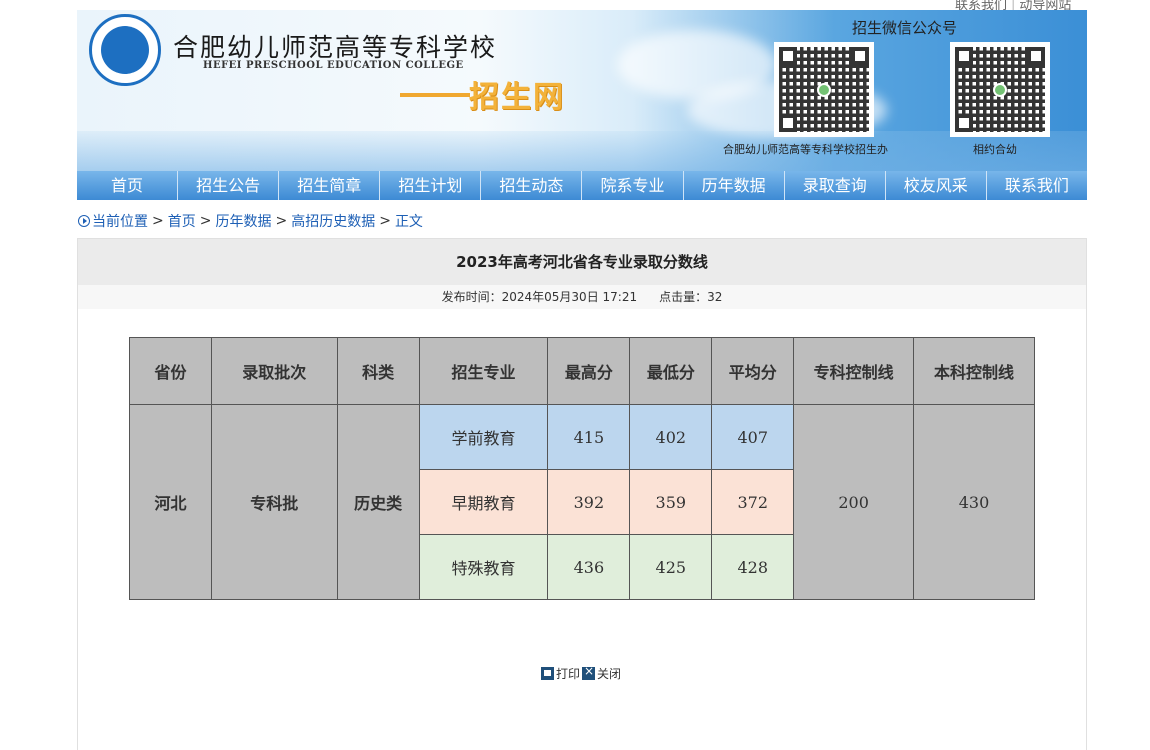  Describe the element at coordinates (532, 185) in the screenshot. I see `nav-news: 招生动态` at that location.